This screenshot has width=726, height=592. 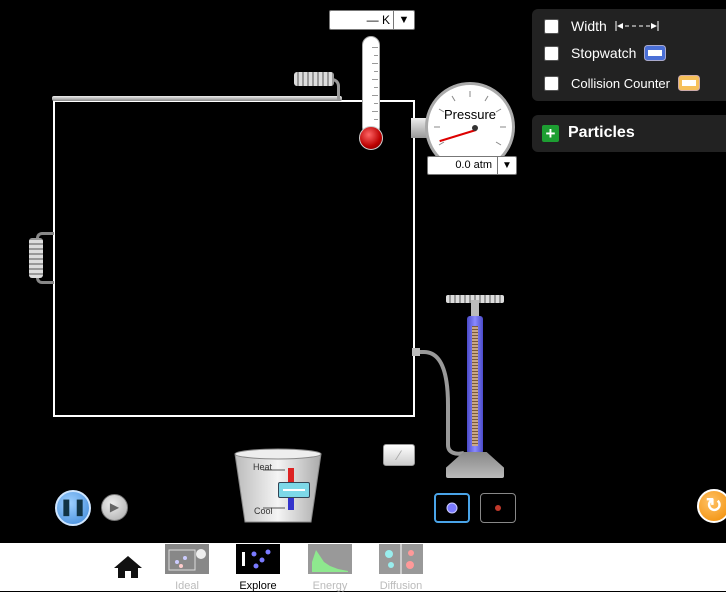 I want to click on collision-counter-checkbox, so click(x=551, y=83).